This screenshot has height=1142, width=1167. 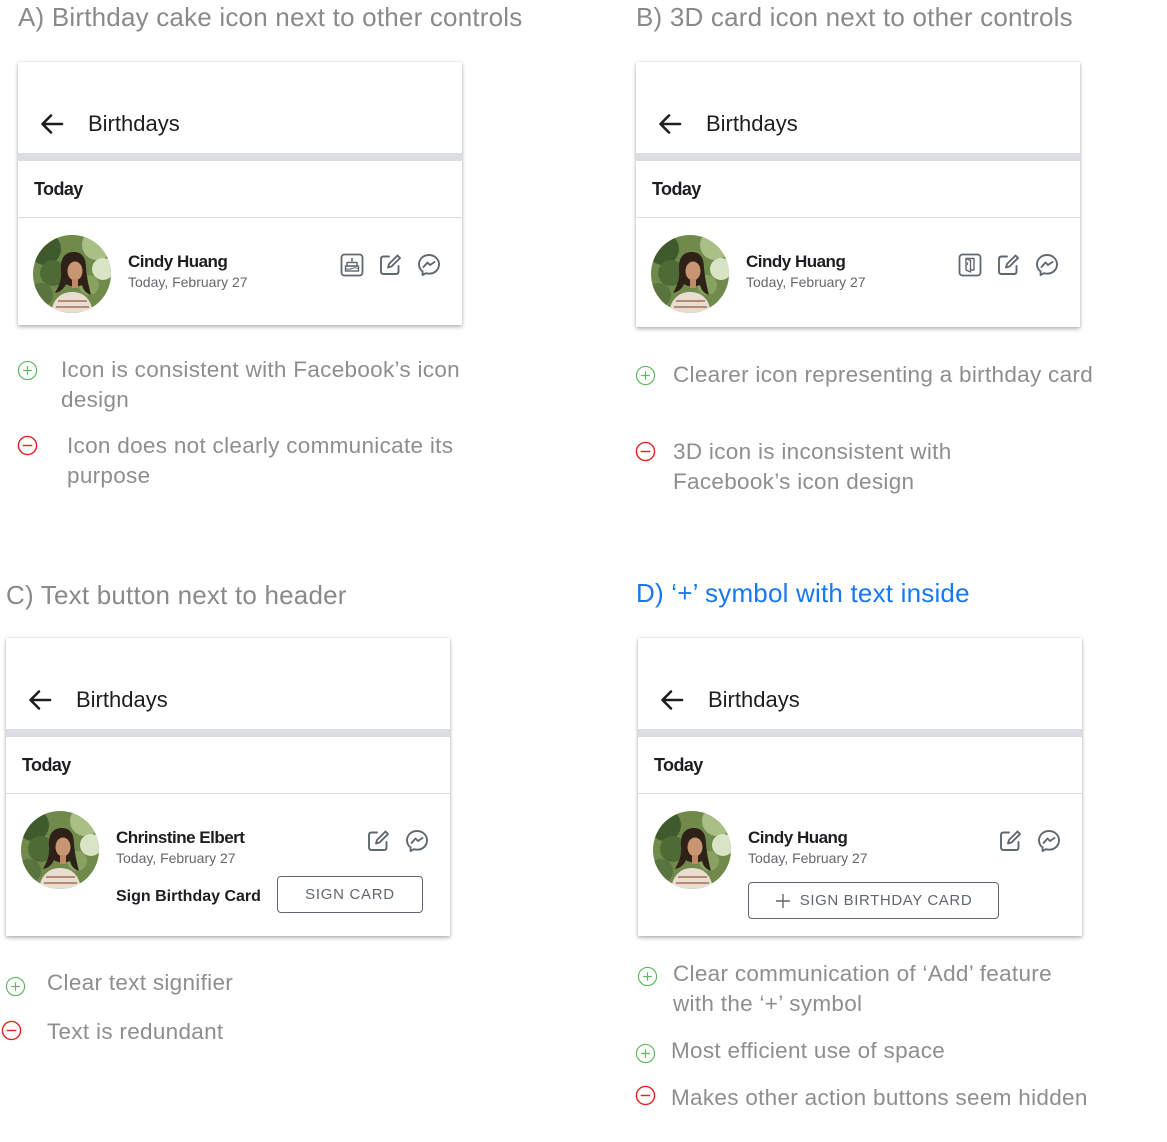 What do you see at coordinates (808, 1050) in the screenshot?
I see `variant-d-pro-note-2: Most efficient use of space` at bounding box center [808, 1050].